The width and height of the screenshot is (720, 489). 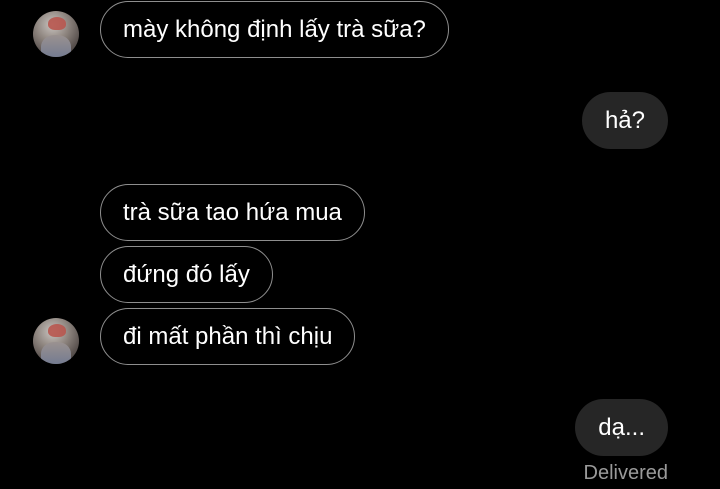 I want to click on message-bubble-received: đứng đó lấy, so click(x=186, y=274).